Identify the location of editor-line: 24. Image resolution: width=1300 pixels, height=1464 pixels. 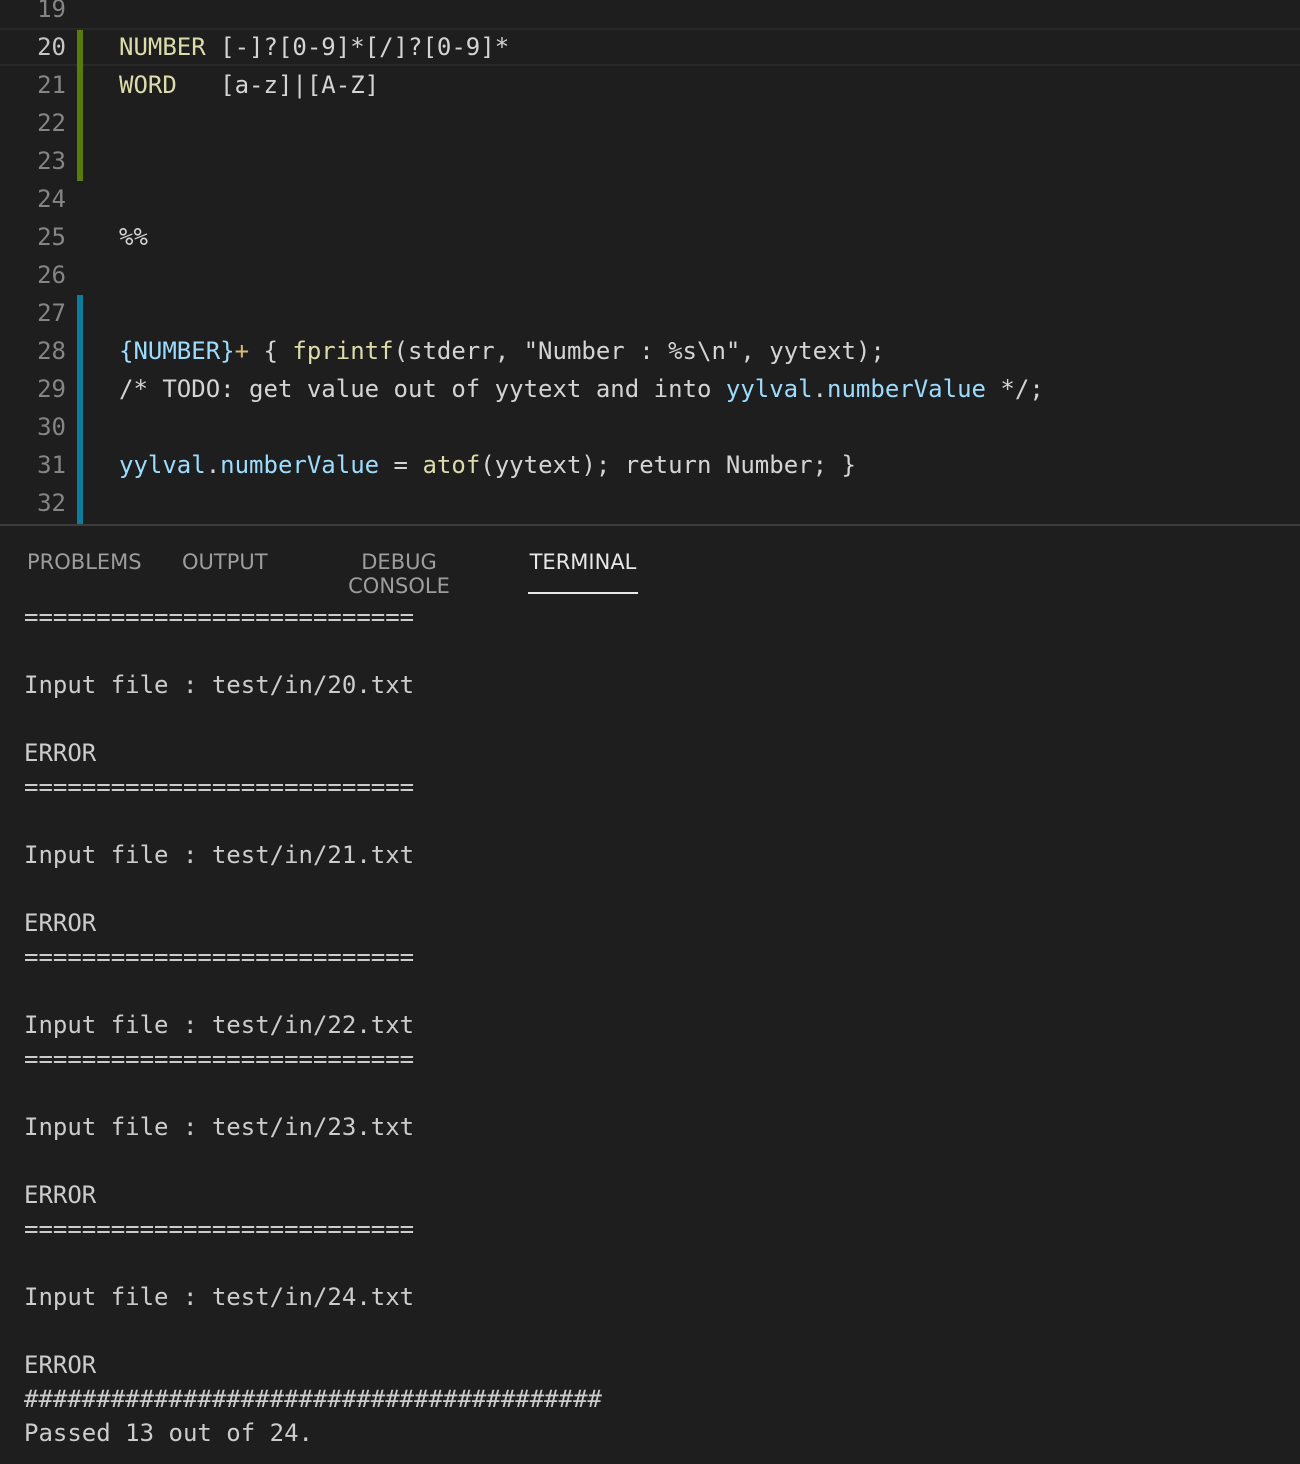
(650, 199).